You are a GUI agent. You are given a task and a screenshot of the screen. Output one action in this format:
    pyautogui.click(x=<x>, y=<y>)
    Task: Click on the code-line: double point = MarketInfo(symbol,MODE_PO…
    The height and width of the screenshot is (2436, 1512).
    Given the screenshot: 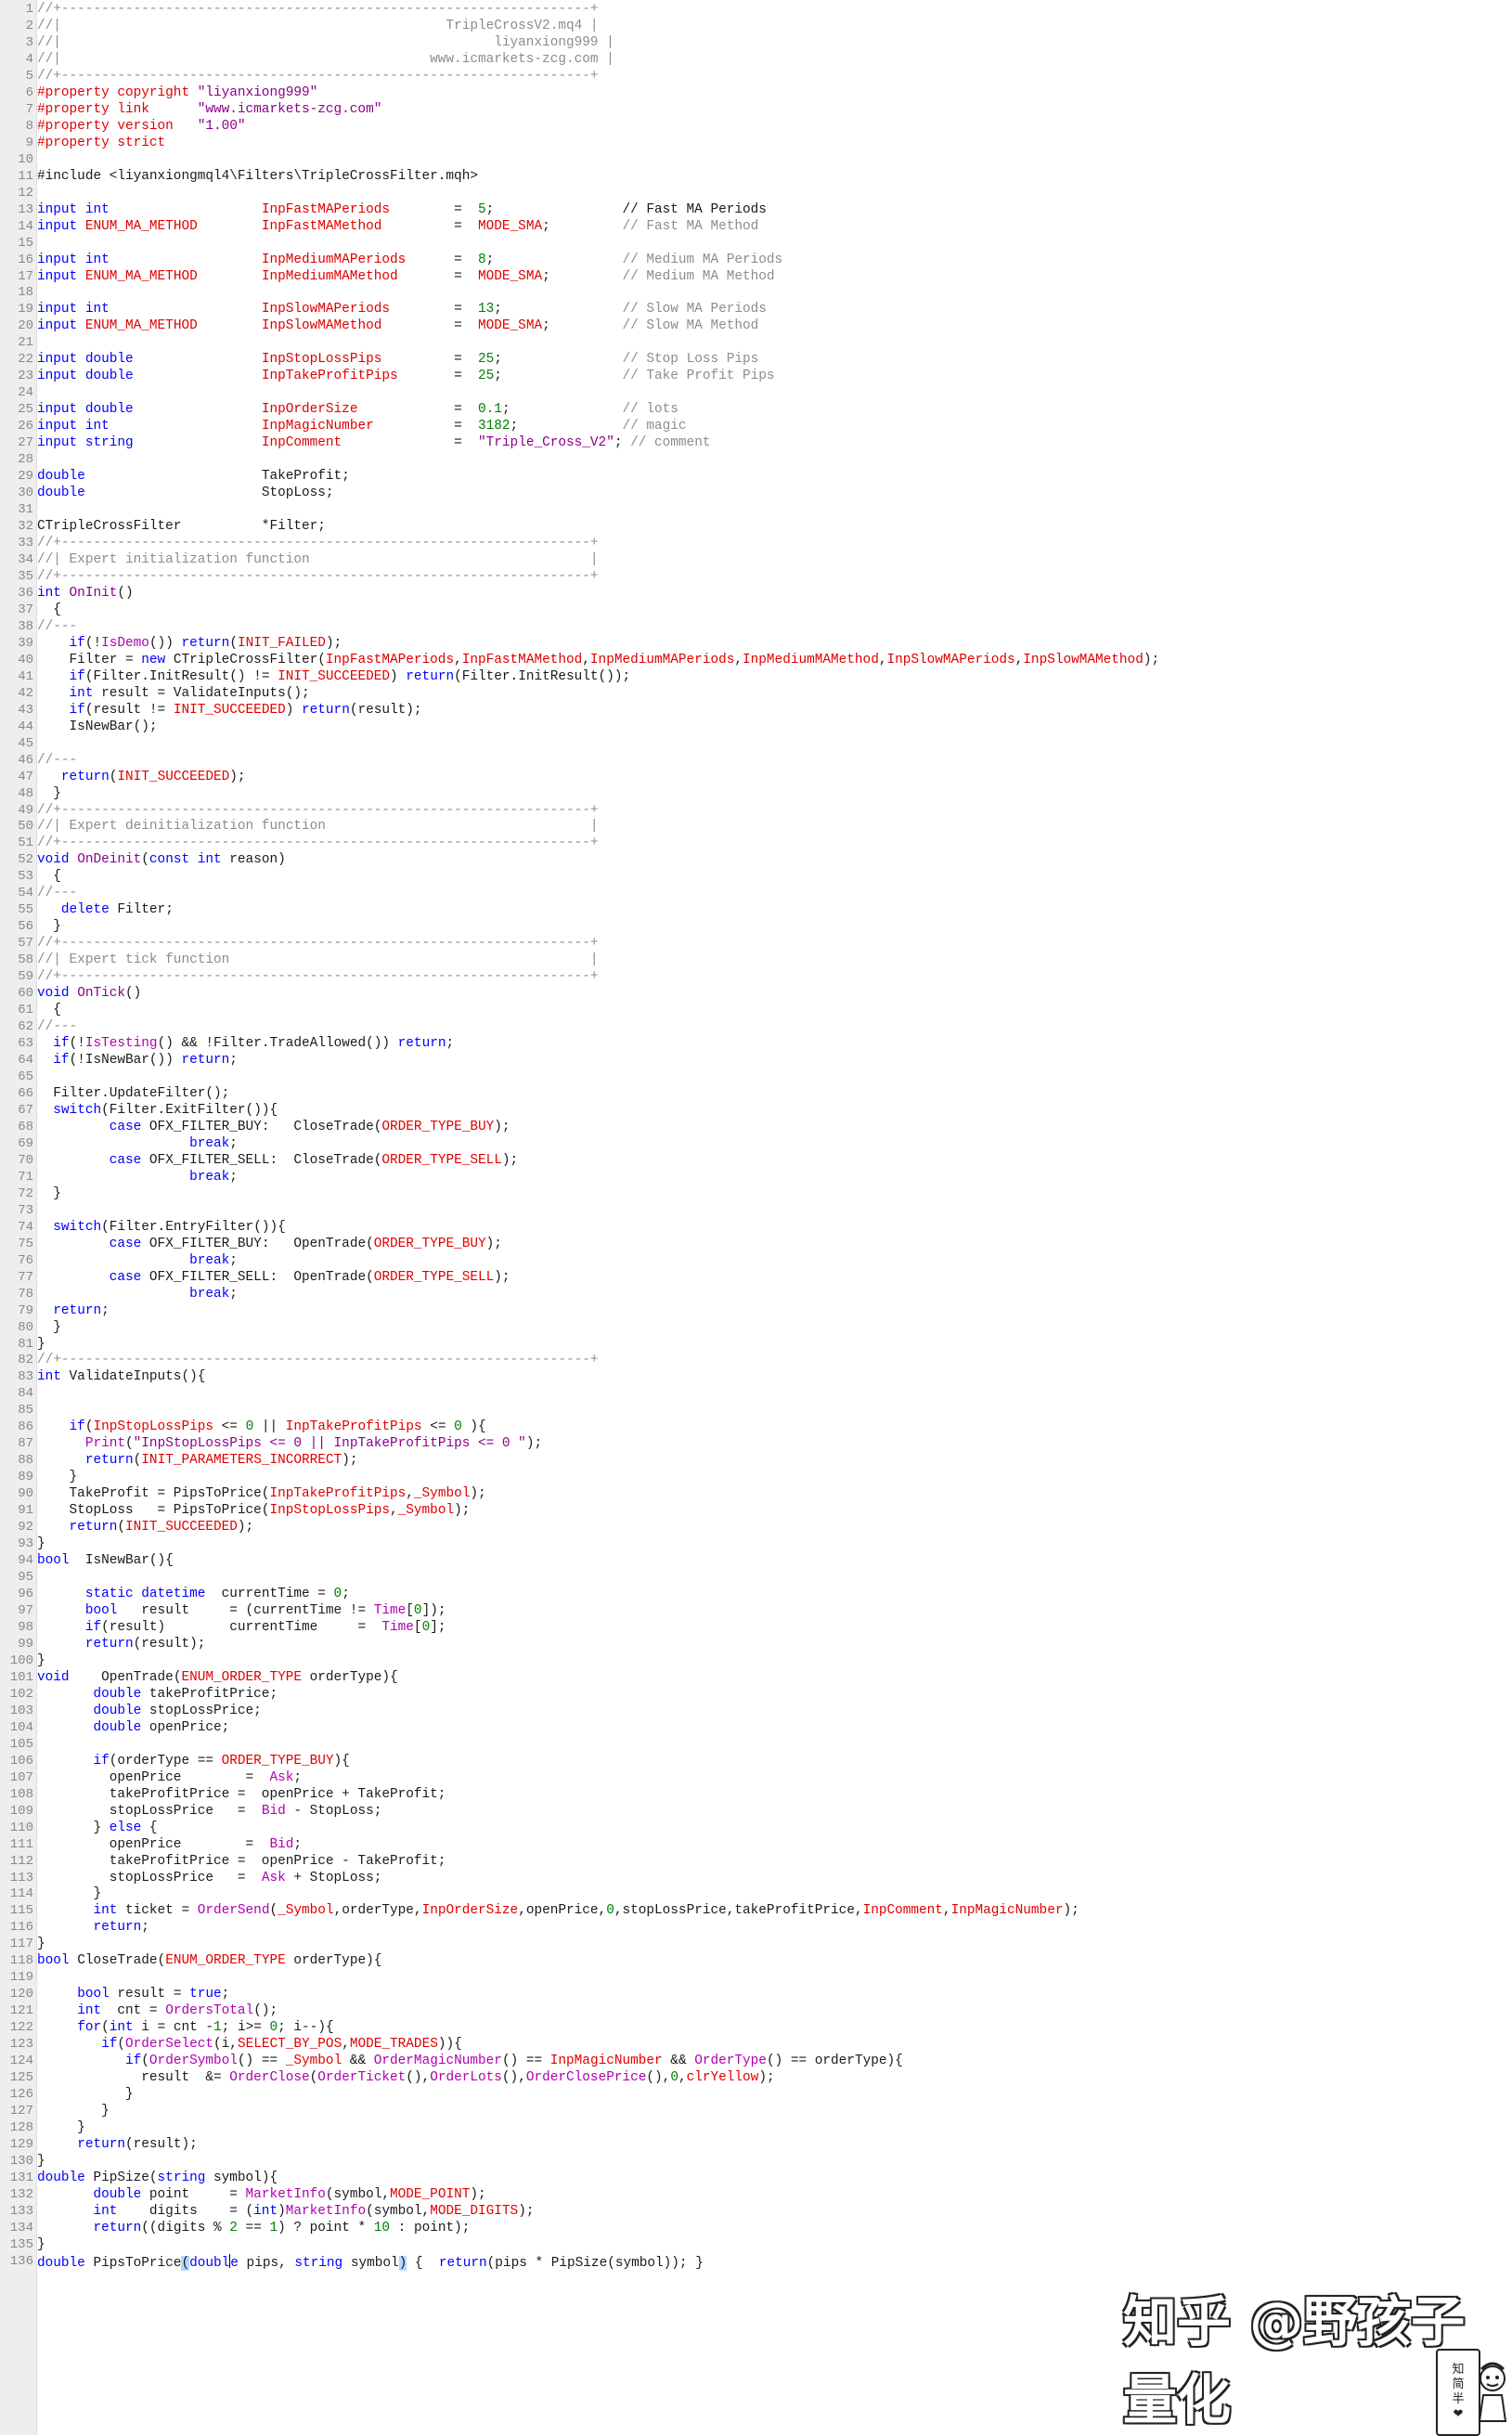 What is the action you would take?
    pyautogui.click(x=774, y=2195)
    